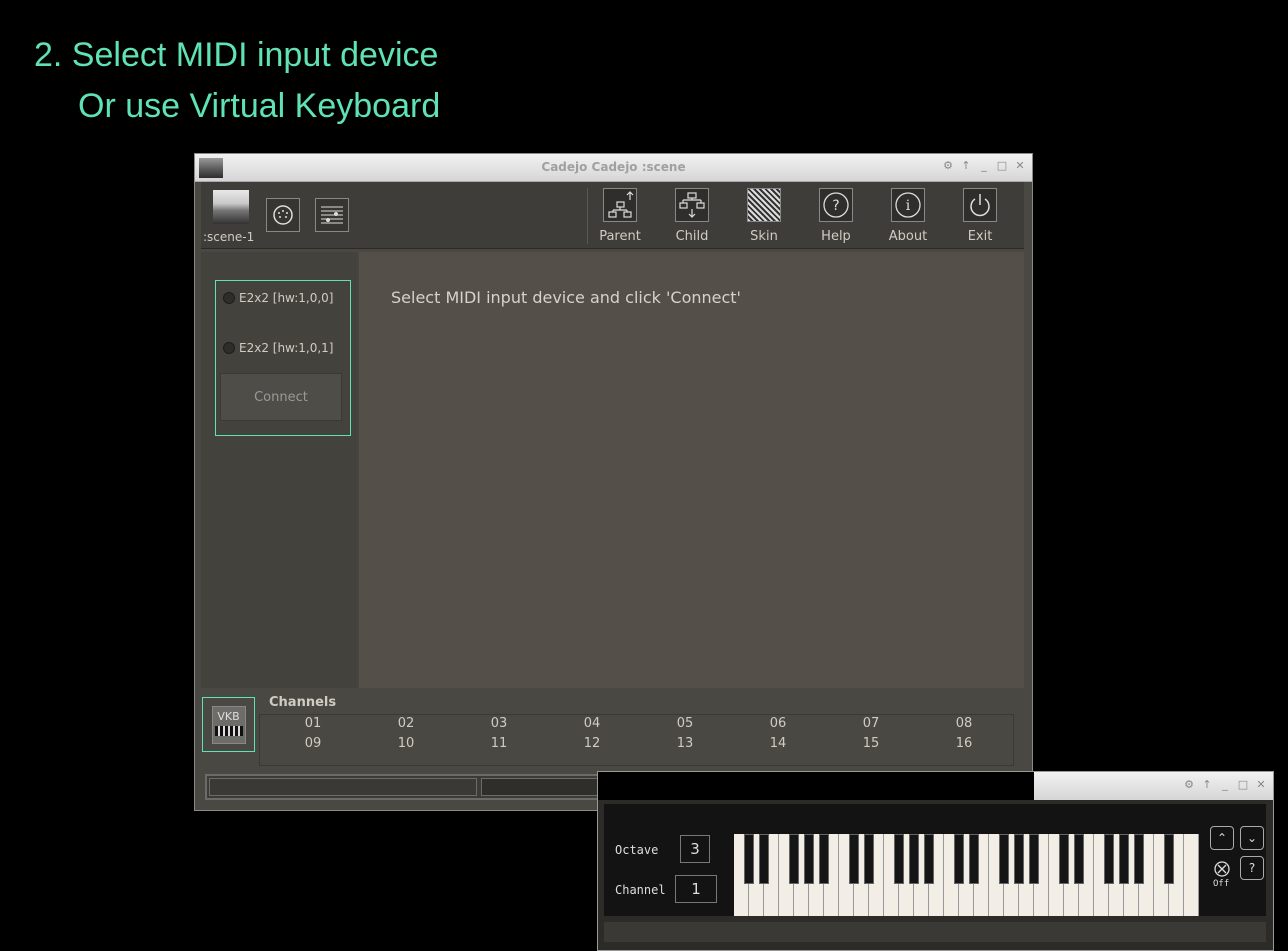 The image size is (1288, 951). I want to click on vkb-icon: VKB, so click(228, 724).